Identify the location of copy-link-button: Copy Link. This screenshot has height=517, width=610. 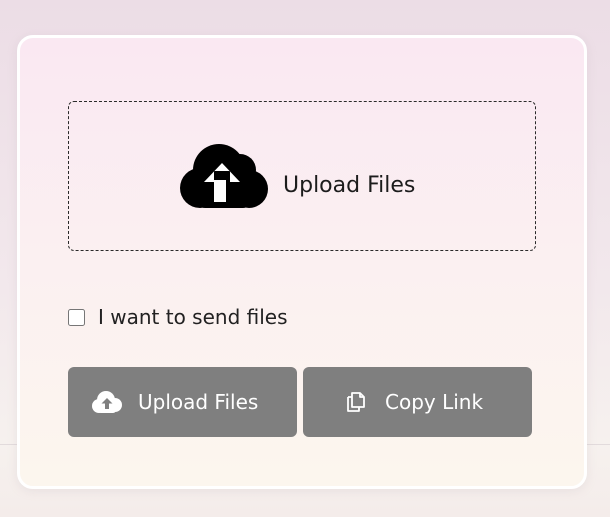
(417, 402).